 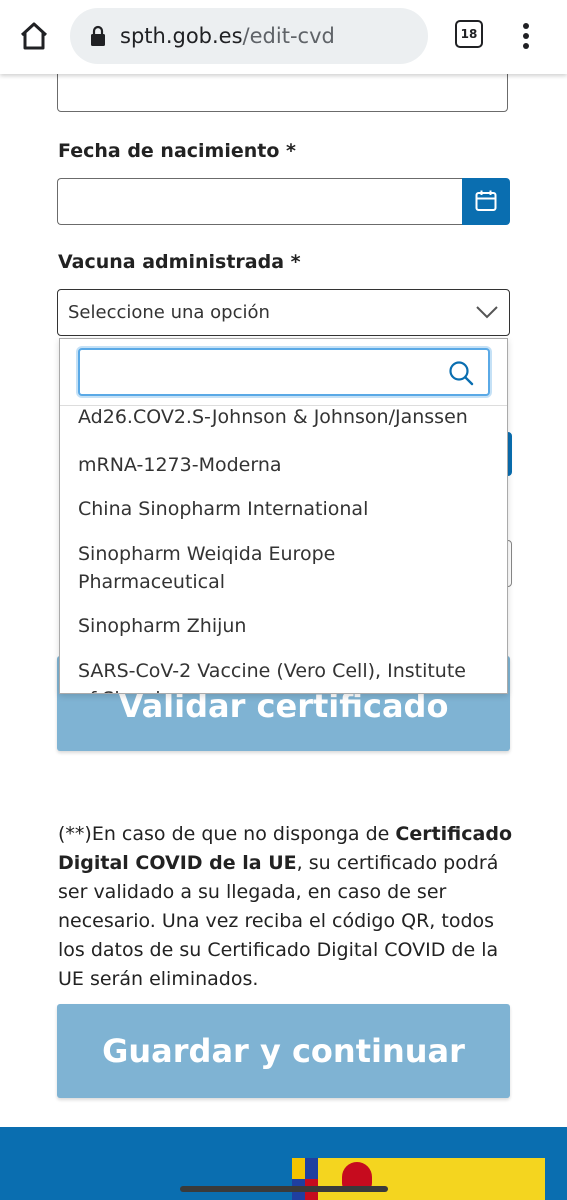 I want to click on chevron-down-icon, so click(x=487, y=312).